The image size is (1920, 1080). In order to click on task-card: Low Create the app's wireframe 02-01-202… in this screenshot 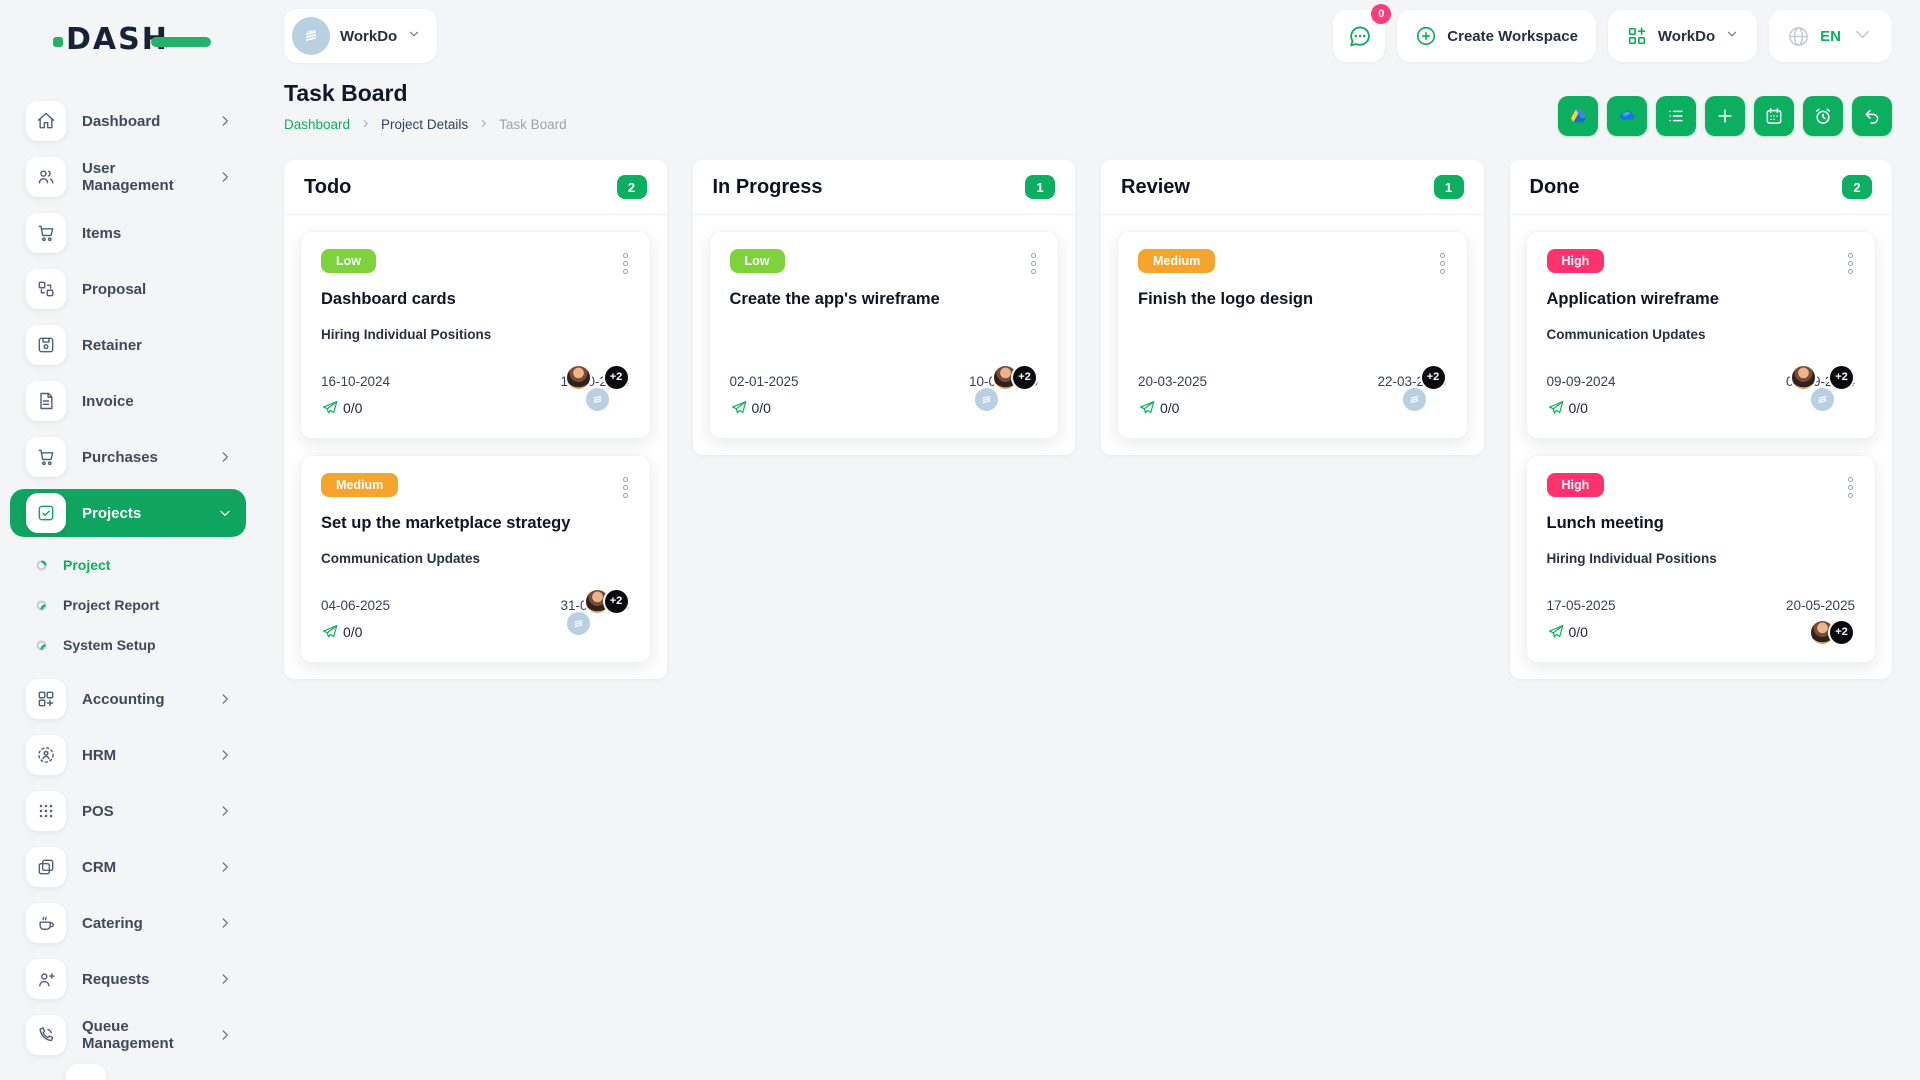, I will do `click(883, 335)`.